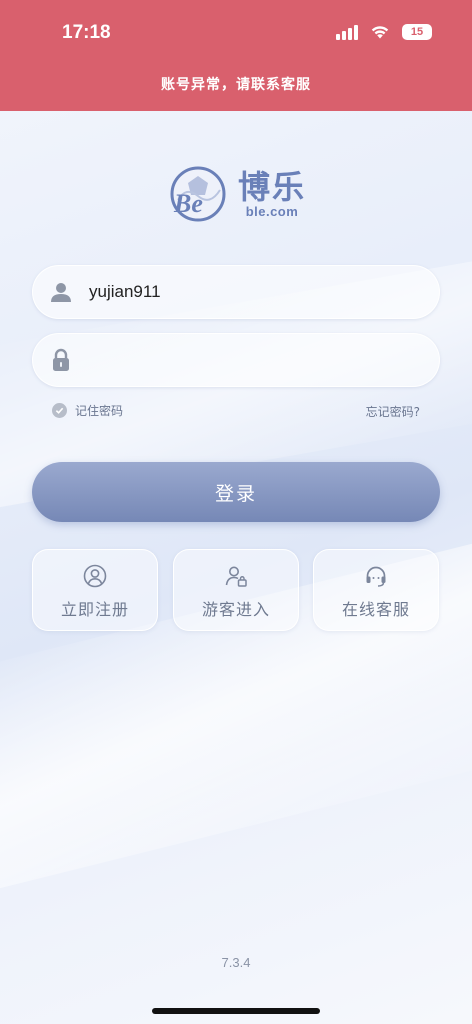 The image size is (472, 1024). Describe the element at coordinates (99, 411) in the screenshot. I see `remember-password-label: 记住密码` at that location.